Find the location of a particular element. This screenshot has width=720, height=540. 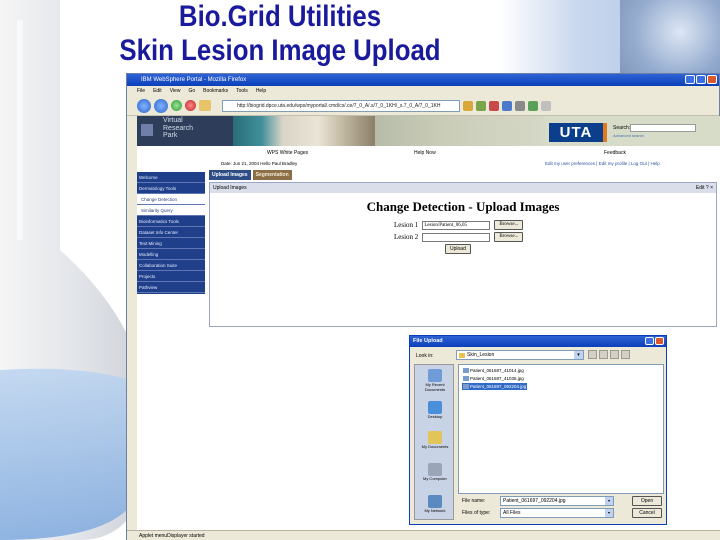

menu-help: Help is located at coordinates (261, 91).